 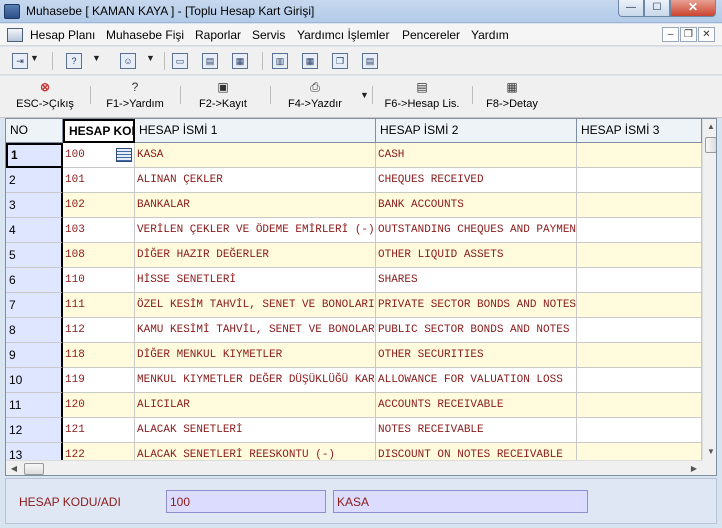 I want to click on account-name1-cell: ALACAK SENETLERİ, so click(x=255, y=430).